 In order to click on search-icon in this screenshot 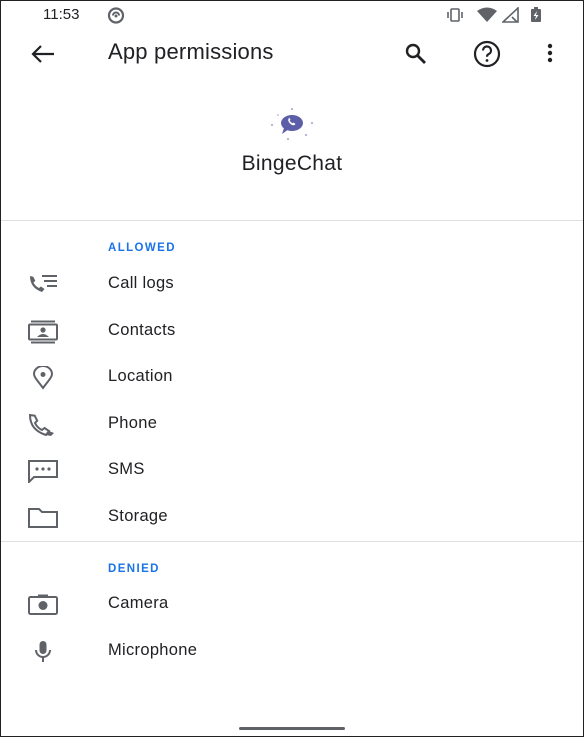, I will do `click(416, 54)`.